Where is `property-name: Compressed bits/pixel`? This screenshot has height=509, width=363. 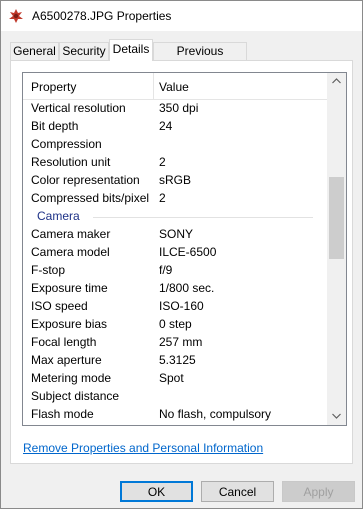
property-name: Compressed bits/pixel is located at coordinates (90, 198).